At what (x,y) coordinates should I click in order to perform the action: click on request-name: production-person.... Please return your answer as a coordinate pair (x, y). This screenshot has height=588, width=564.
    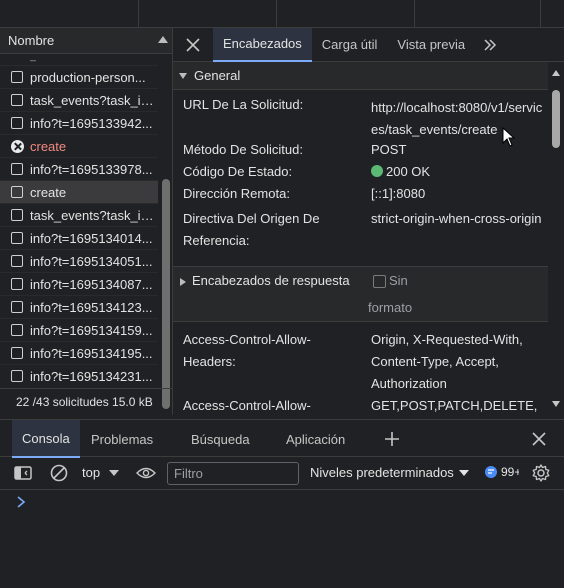
    Looking at the image, I should click on (88, 77).